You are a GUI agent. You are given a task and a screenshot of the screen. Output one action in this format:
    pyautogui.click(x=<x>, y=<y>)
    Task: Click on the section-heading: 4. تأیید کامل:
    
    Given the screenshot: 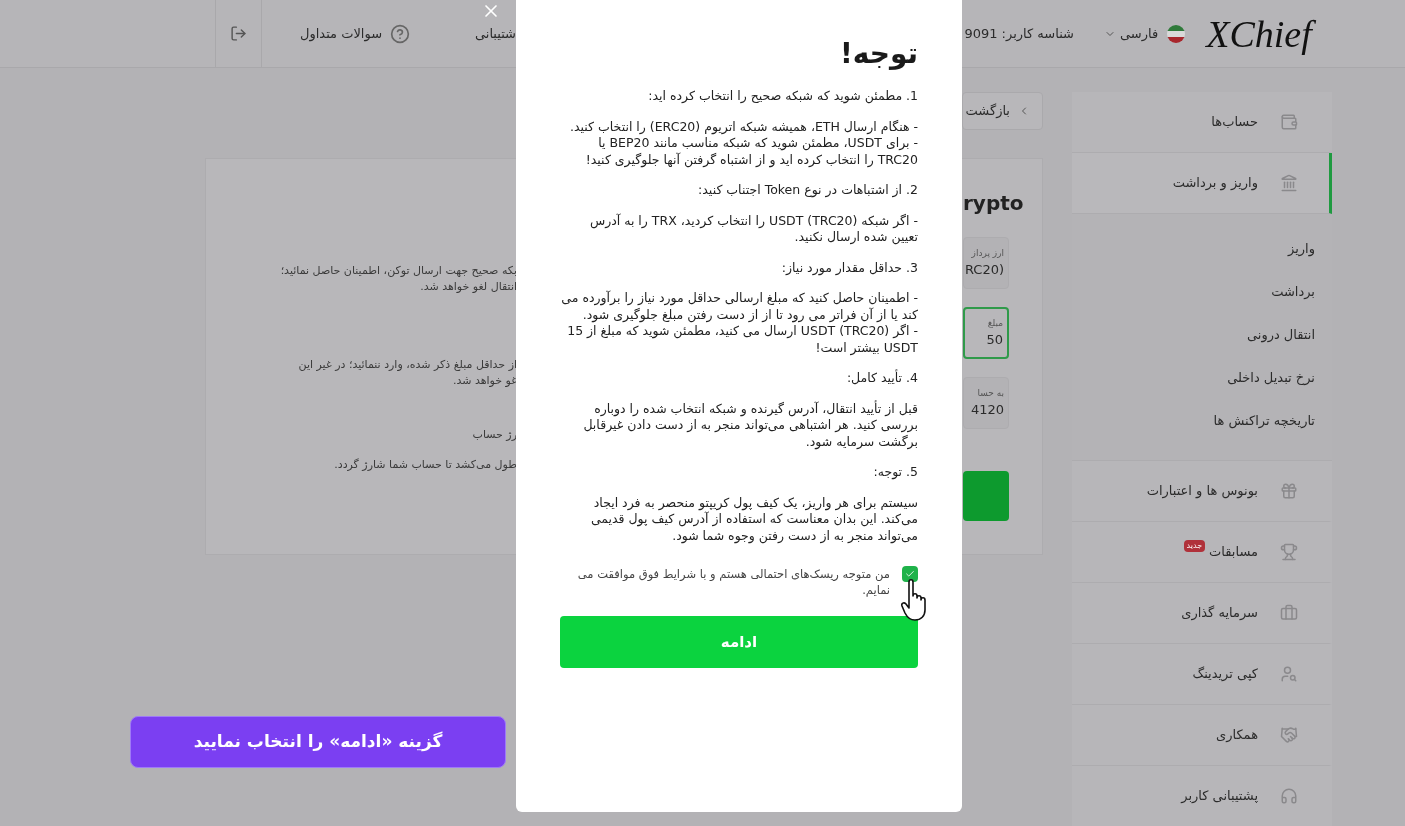 What is the action you would take?
    pyautogui.click(x=881, y=378)
    